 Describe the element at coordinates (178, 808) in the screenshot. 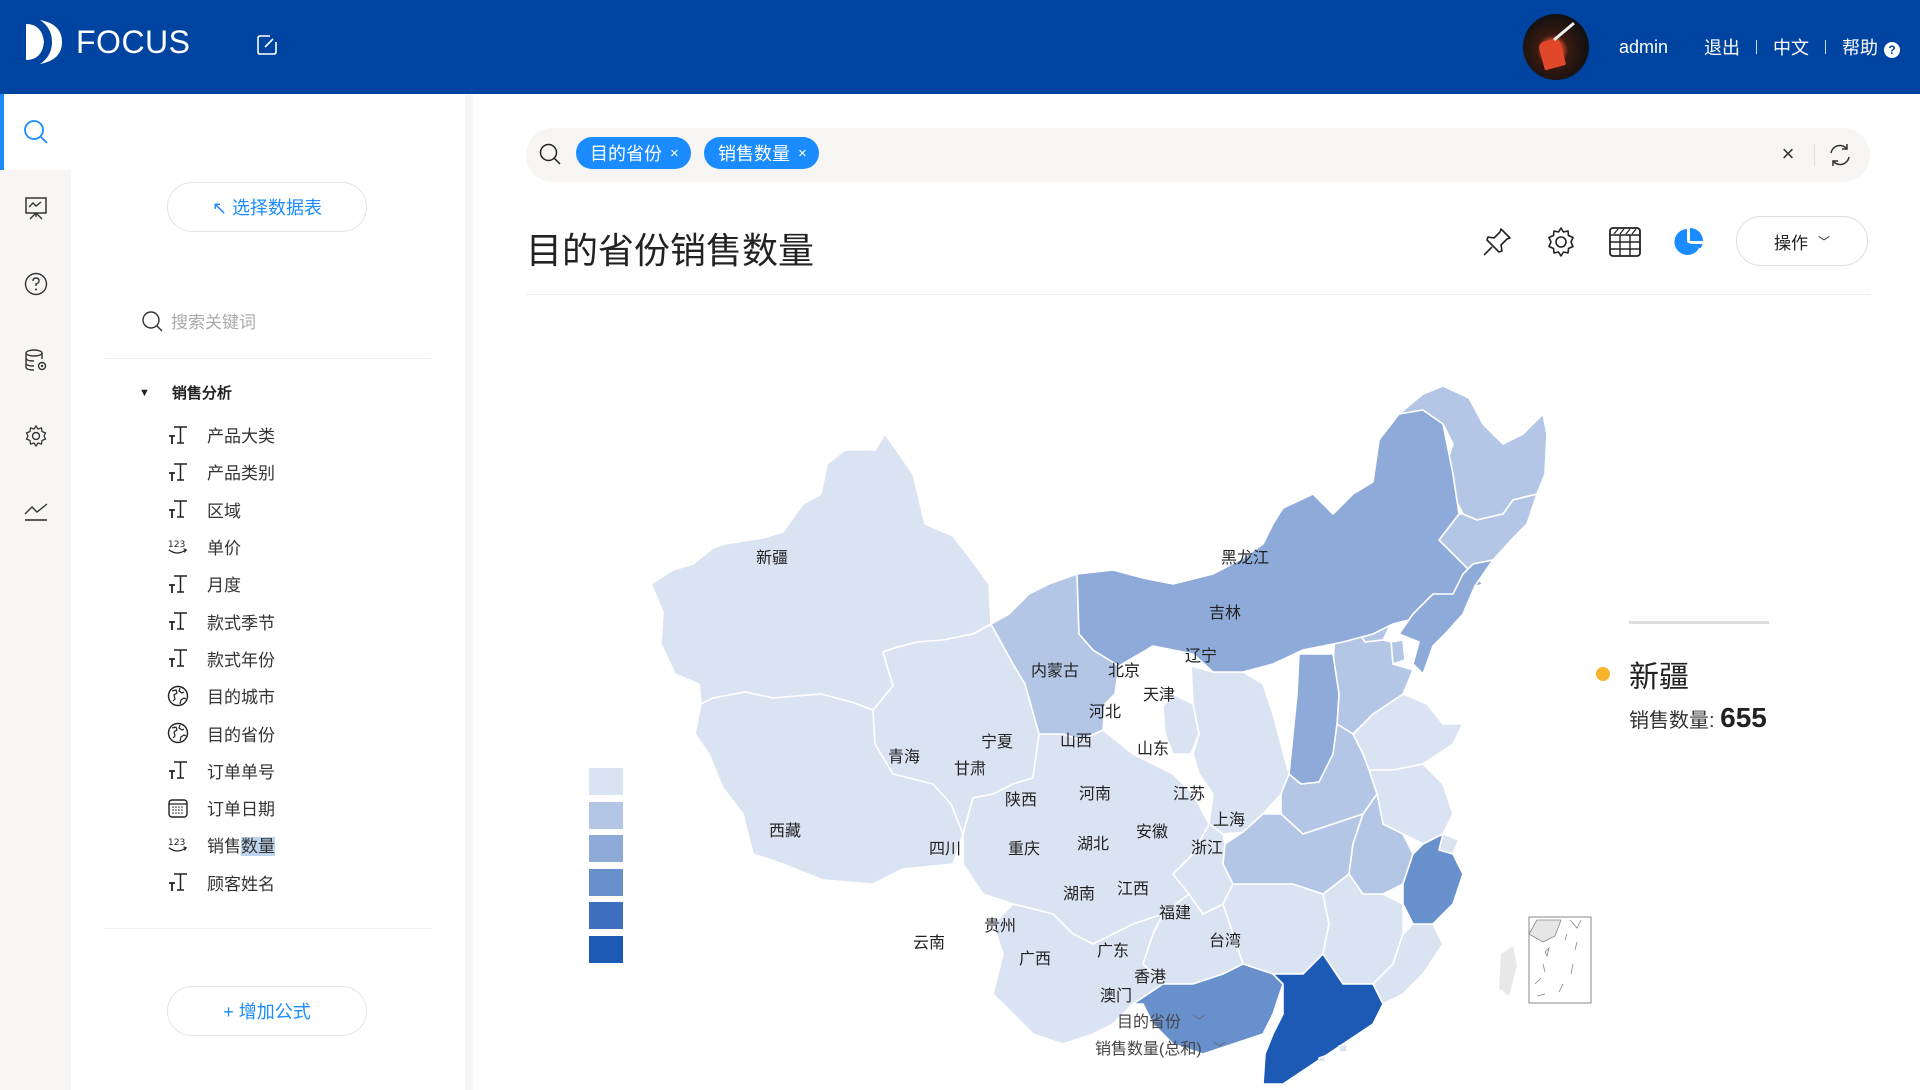

I see `calendar-icon` at that location.